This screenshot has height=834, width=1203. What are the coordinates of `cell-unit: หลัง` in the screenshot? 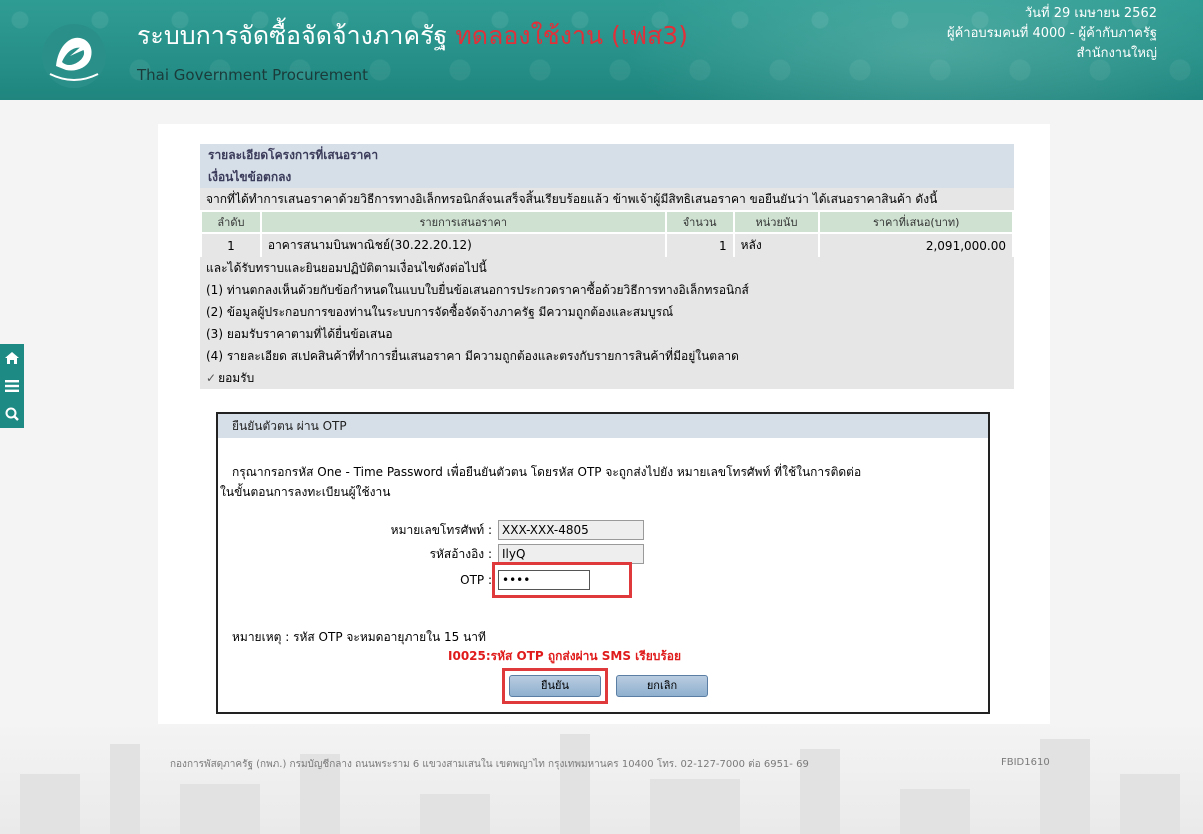 It's located at (776, 245).